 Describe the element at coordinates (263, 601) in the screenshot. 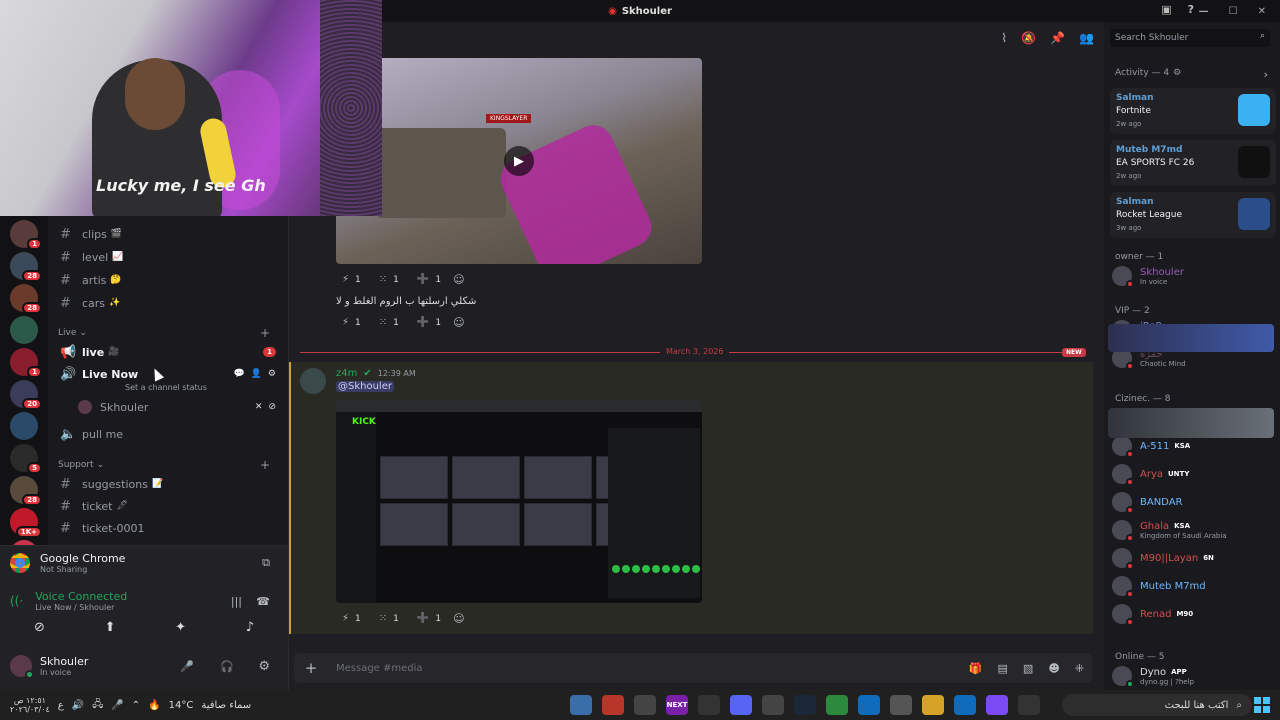

I see `disconnect-icon: ☎` at that location.